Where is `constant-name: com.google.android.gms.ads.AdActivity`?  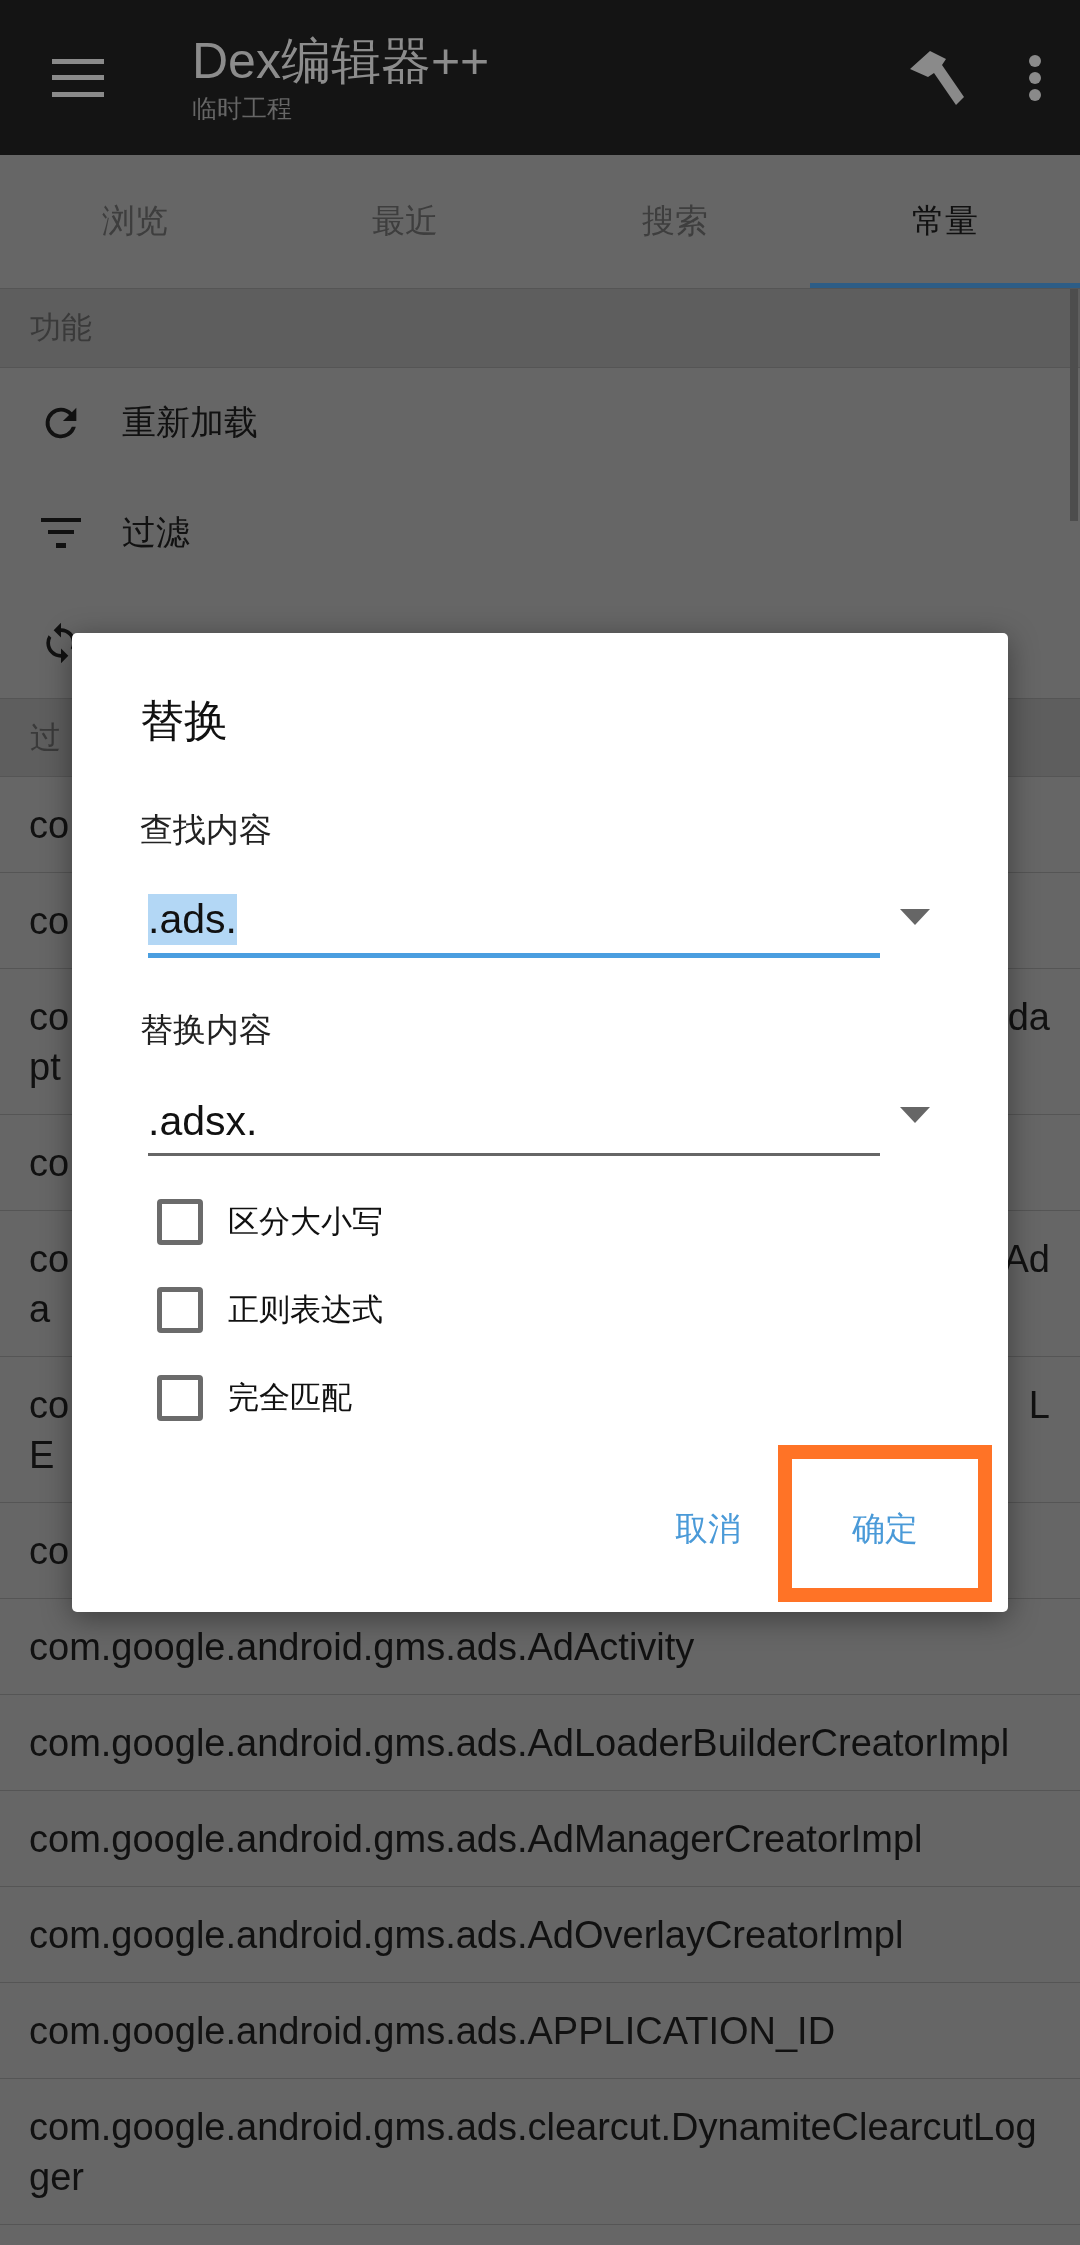 constant-name: com.google.android.gms.ads.AdActivity is located at coordinates (362, 1647).